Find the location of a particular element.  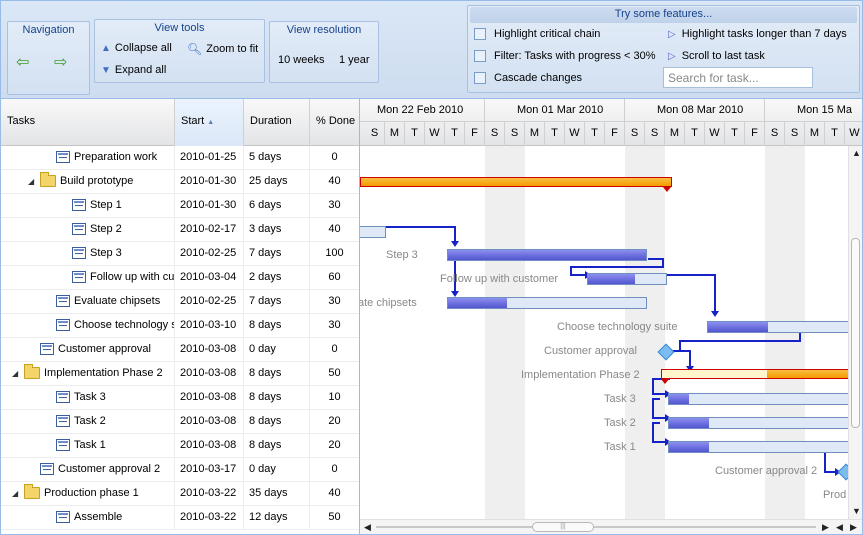

table-row: ◢ Build prototype 2010-01-30 25 days 40 is located at coordinates (180, 182).